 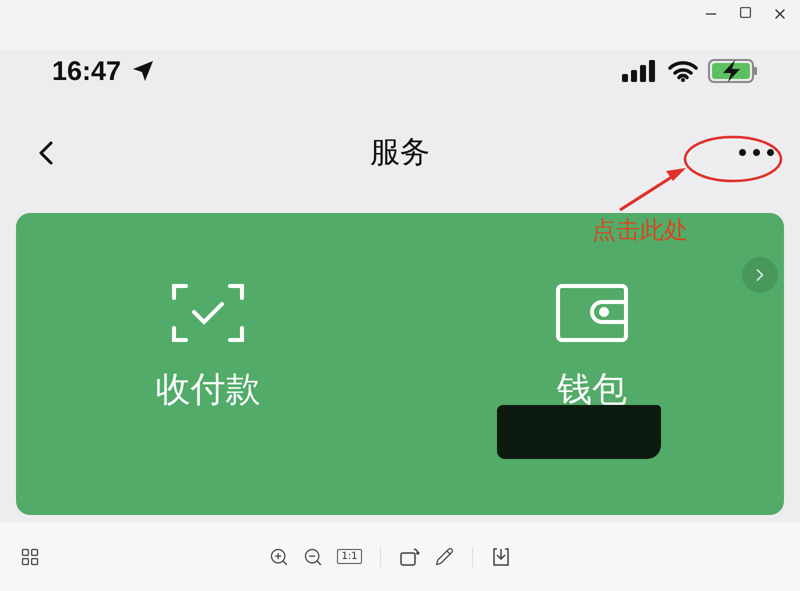 I want to click on action-label: 收付款, so click(x=208, y=390).